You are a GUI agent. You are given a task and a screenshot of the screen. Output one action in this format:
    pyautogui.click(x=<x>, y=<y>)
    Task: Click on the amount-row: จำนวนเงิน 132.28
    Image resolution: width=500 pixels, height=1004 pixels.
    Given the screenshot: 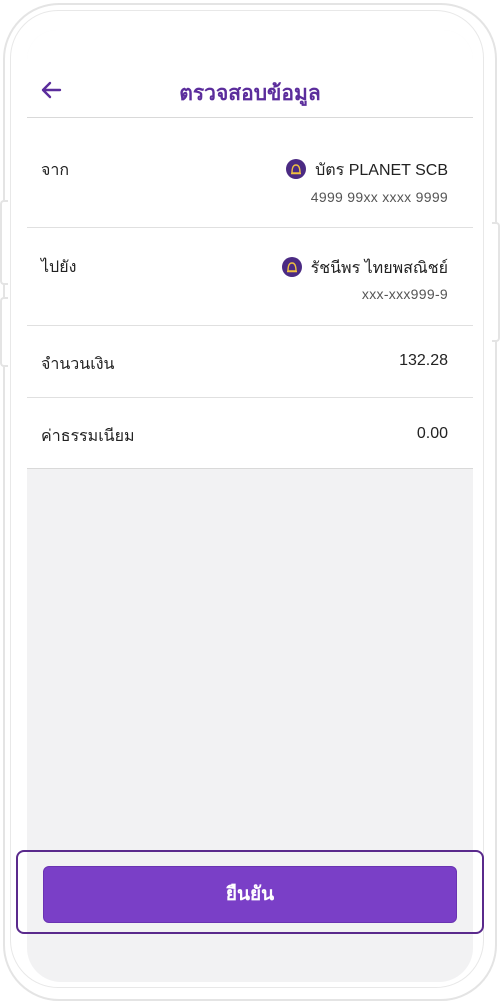 What is the action you would take?
    pyautogui.click(x=250, y=362)
    